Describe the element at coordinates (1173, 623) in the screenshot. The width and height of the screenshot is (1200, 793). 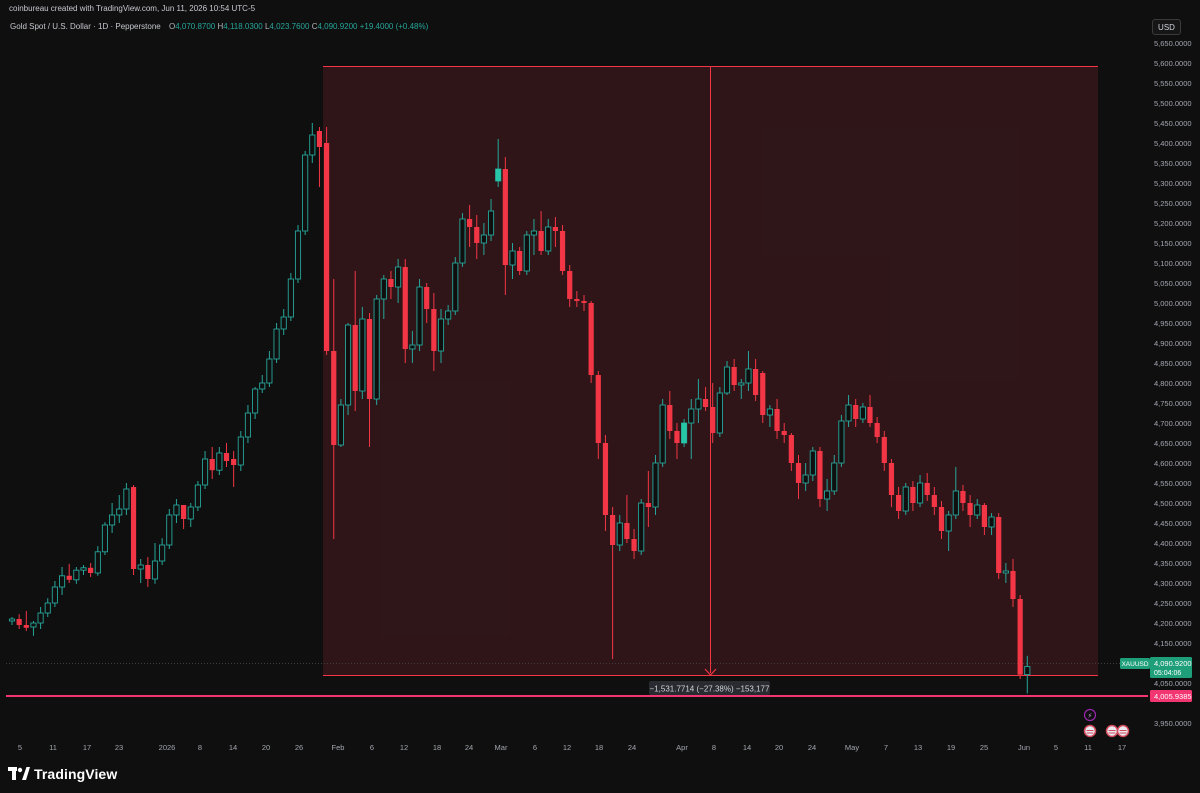
I see `price-scale-label: 4,200.0000` at that location.